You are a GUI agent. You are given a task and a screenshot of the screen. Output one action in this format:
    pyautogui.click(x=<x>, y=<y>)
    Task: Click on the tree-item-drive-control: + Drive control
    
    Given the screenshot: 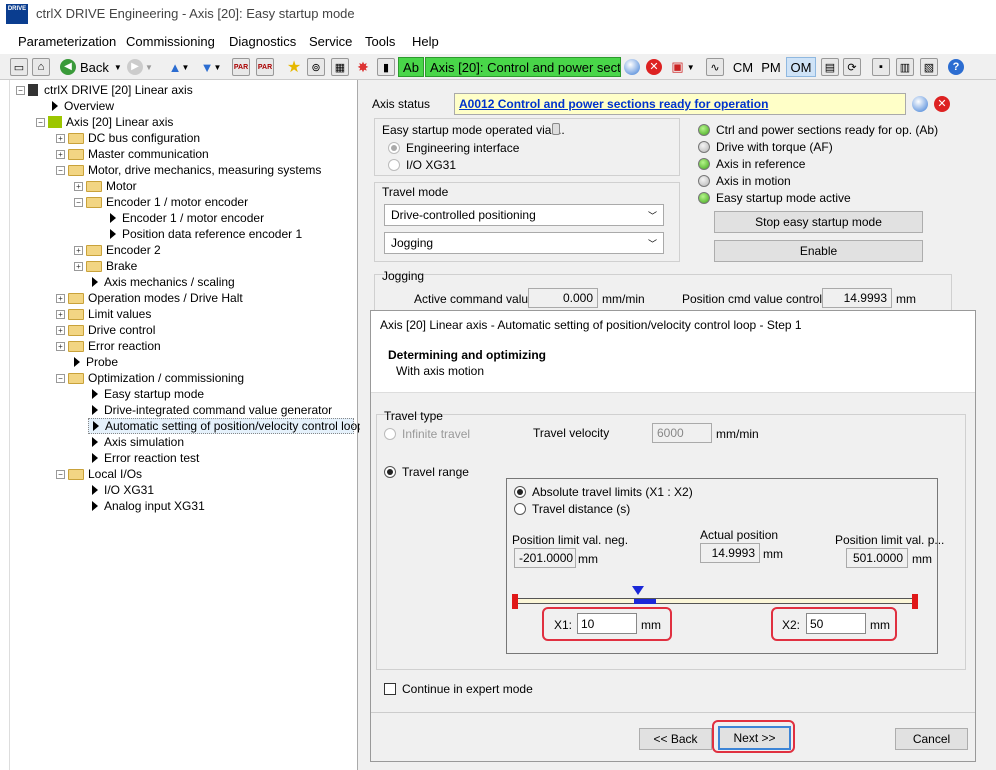 What is the action you would take?
    pyautogui.click(x=183, y=330)
    